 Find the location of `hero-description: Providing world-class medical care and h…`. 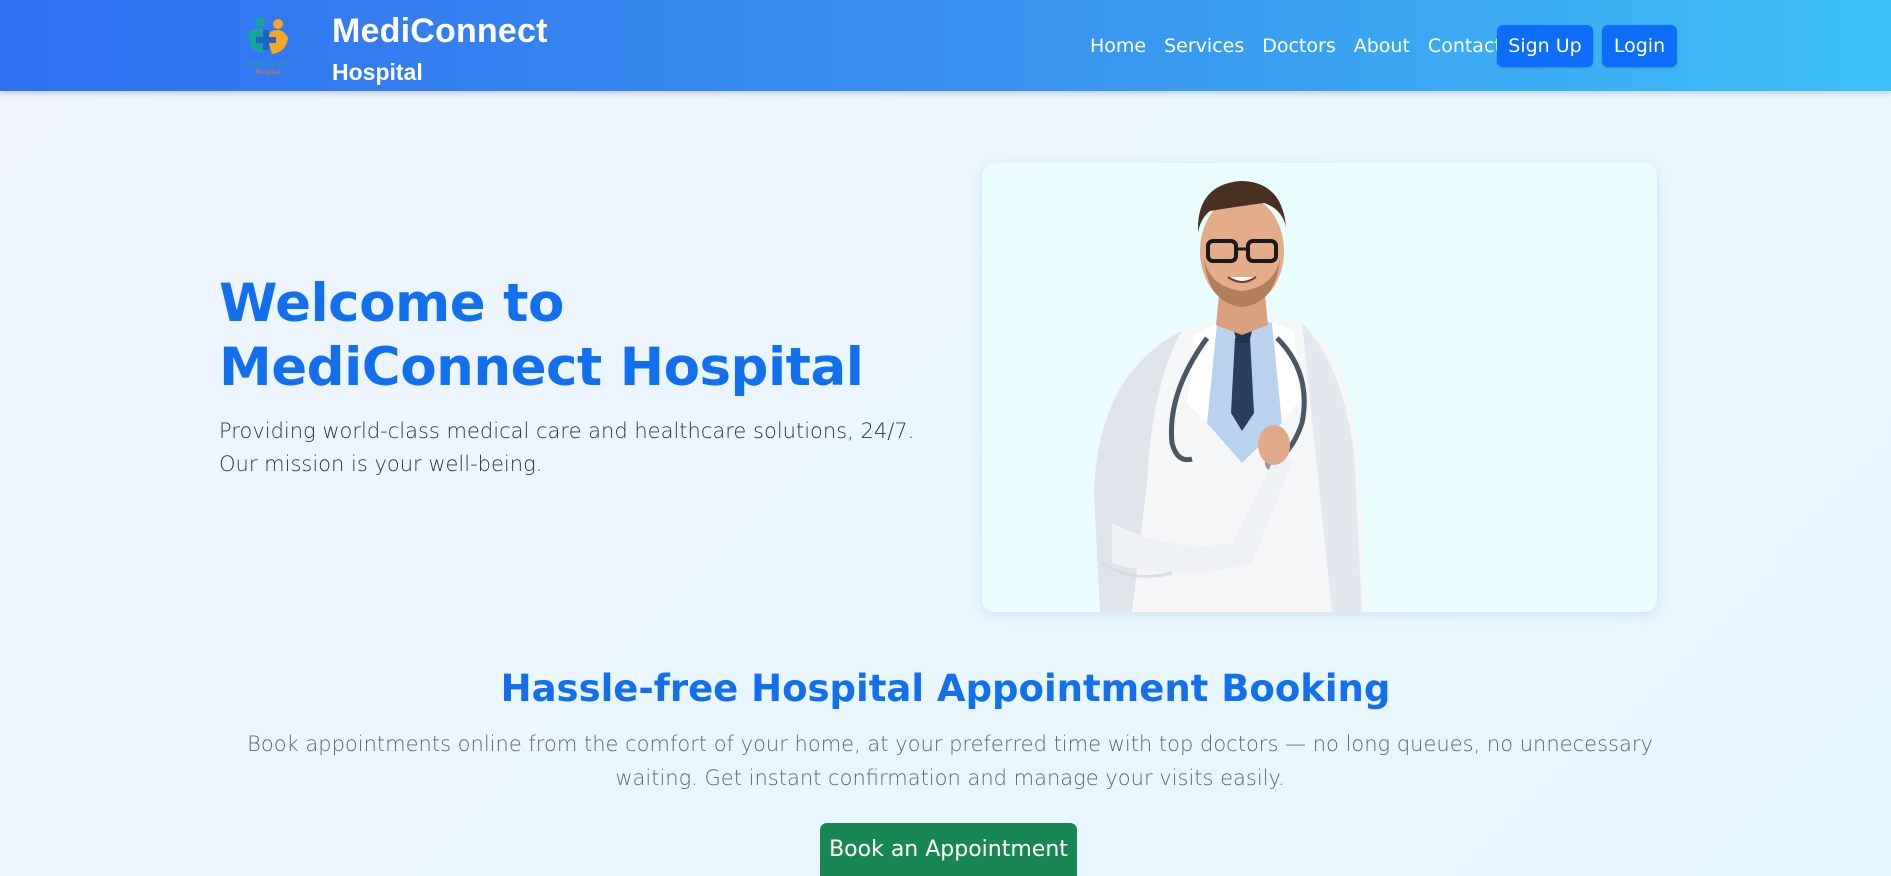

hero-description: Providing world-class medical care and h… is located at coordinates (567, 447).